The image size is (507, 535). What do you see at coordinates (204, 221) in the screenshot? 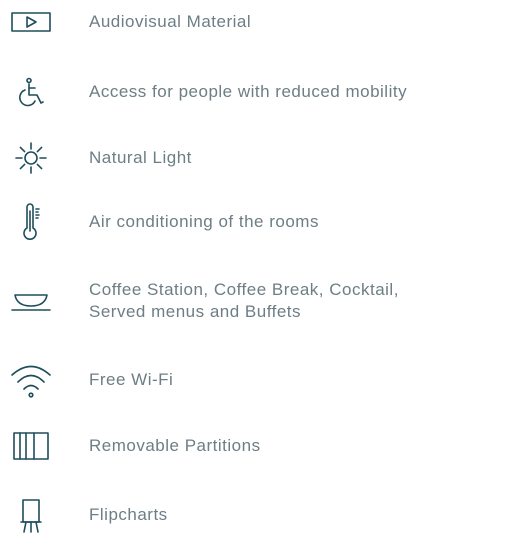
I see `amenity-label: Air conditioning of the rooms` at bounding box center [204, 221].